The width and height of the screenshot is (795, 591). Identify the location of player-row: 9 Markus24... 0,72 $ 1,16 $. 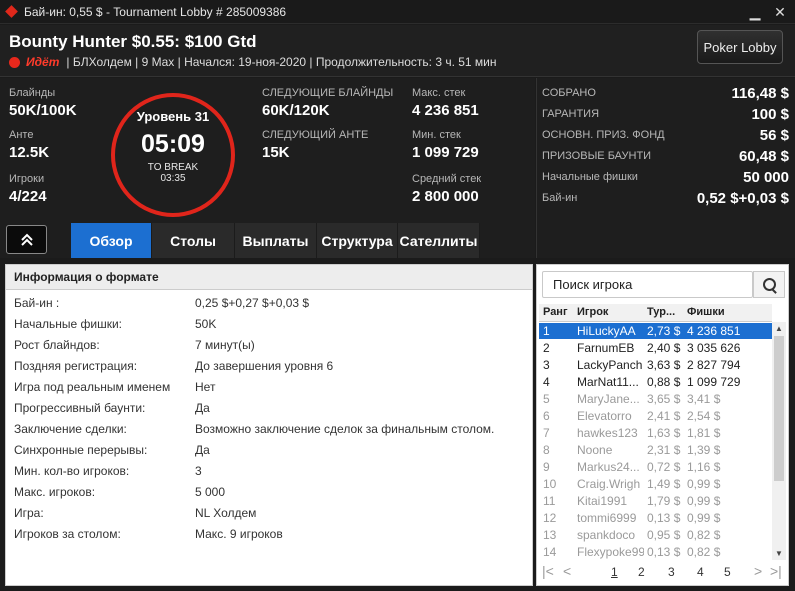
(655, 467).